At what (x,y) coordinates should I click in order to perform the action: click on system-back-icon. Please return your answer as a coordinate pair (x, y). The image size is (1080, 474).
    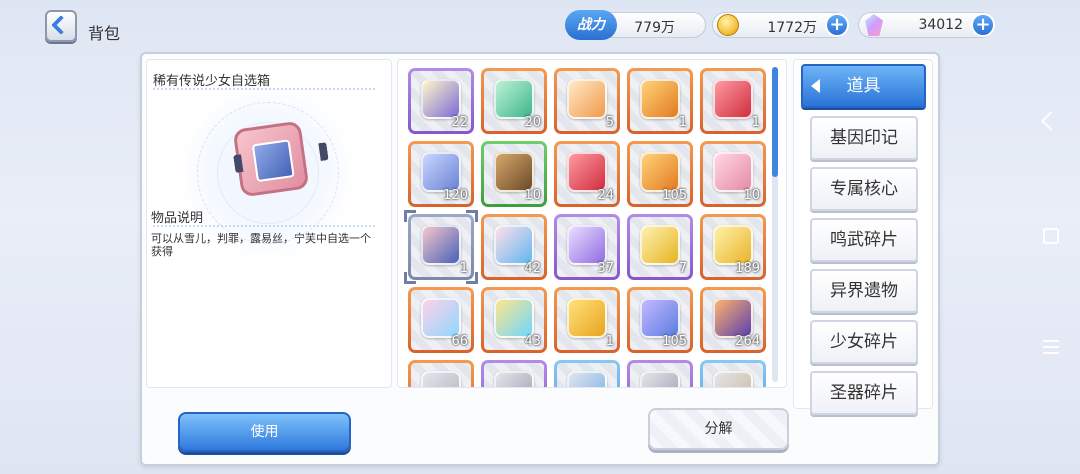
    Looking at the image, I should click on (1051, 121).